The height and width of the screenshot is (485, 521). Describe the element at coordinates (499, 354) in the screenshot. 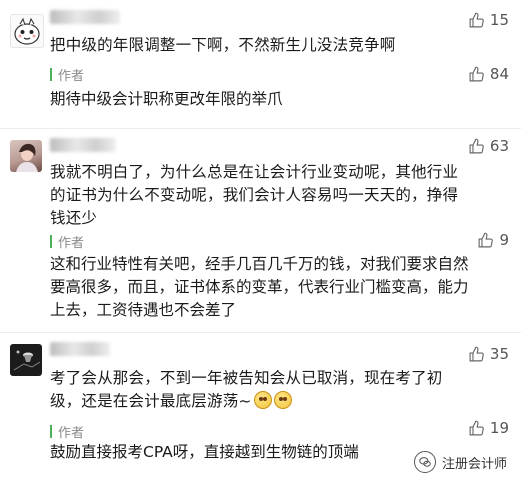

I see `like-count: 35` at that location.